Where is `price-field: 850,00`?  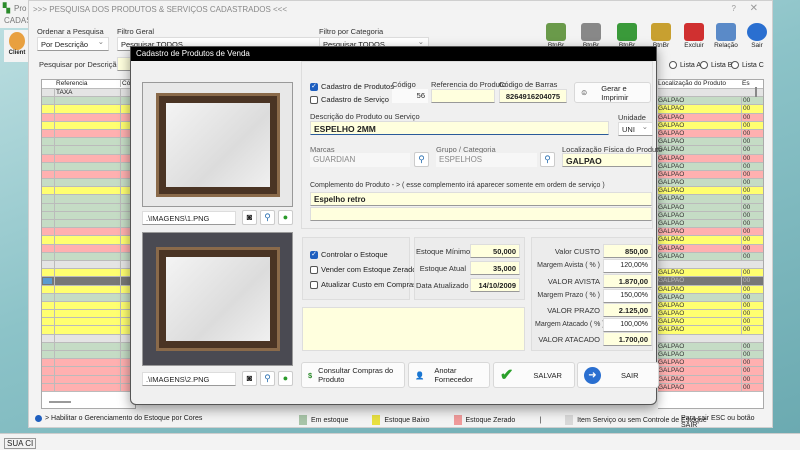 price-field: 850,00 is located at coordinates (627, 251).